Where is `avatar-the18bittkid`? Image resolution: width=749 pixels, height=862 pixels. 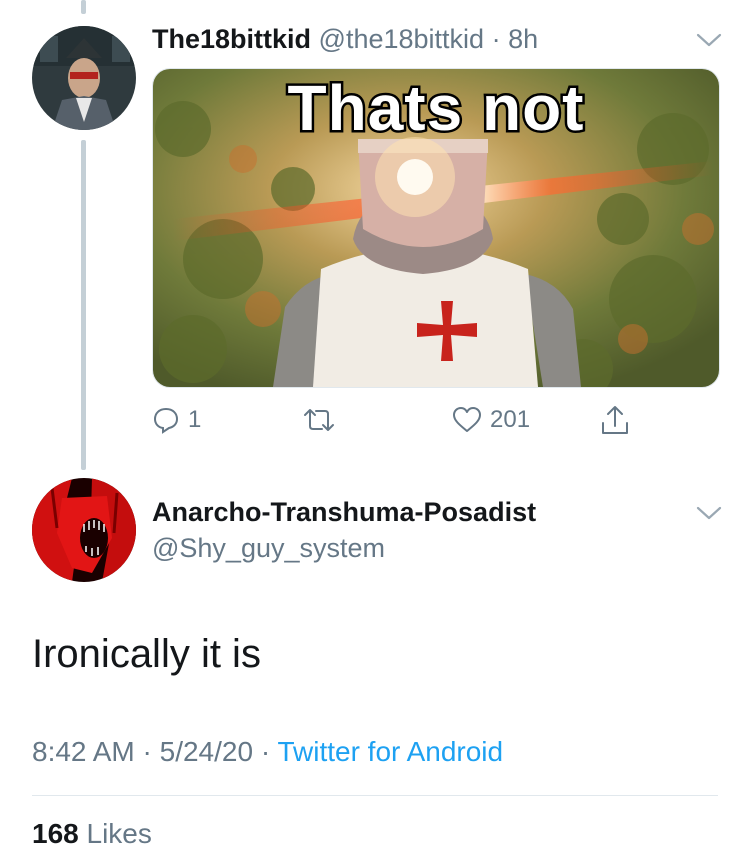
avatar-the18bittkid is located at coordinates (84, 78).